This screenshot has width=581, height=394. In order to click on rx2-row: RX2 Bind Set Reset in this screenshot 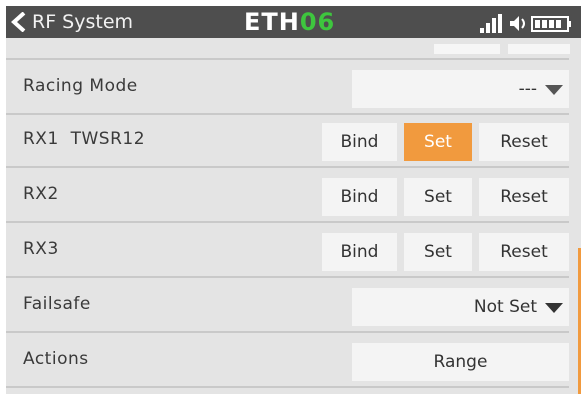, I will do `click(287, 195)`.